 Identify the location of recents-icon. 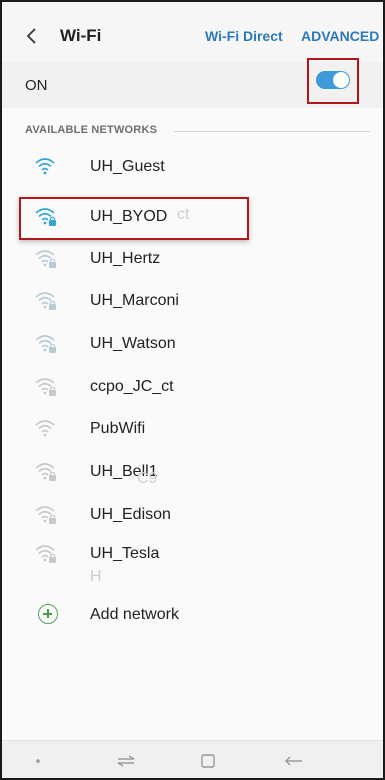
(126, 761).